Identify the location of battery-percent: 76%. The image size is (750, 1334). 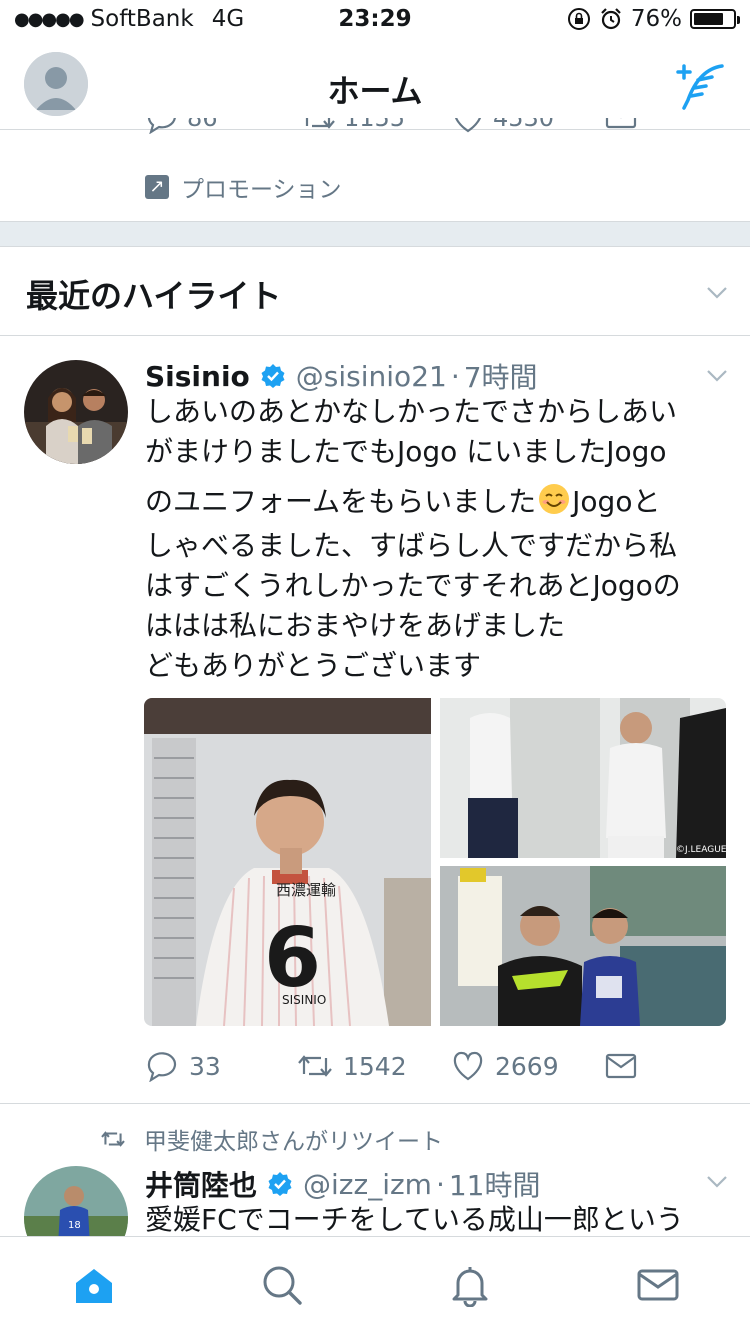
(656, 19).